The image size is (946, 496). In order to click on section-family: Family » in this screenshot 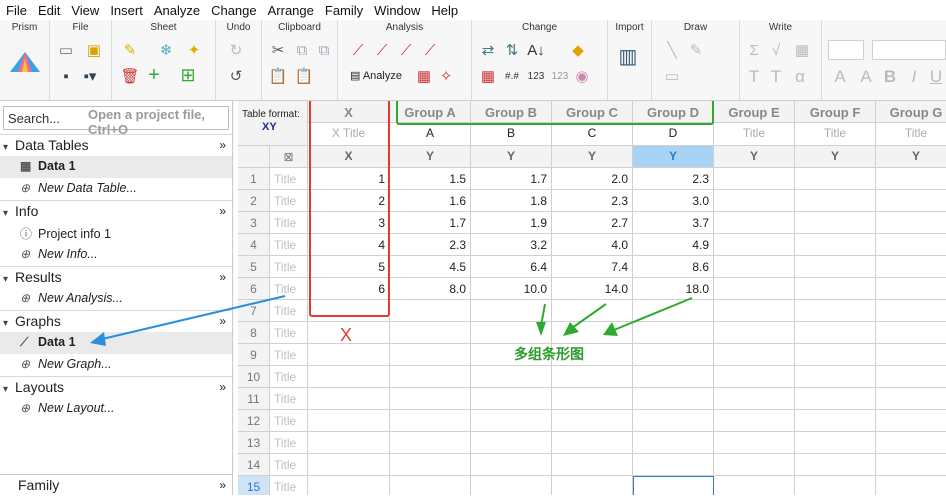, I will do `click(116, 485)`.